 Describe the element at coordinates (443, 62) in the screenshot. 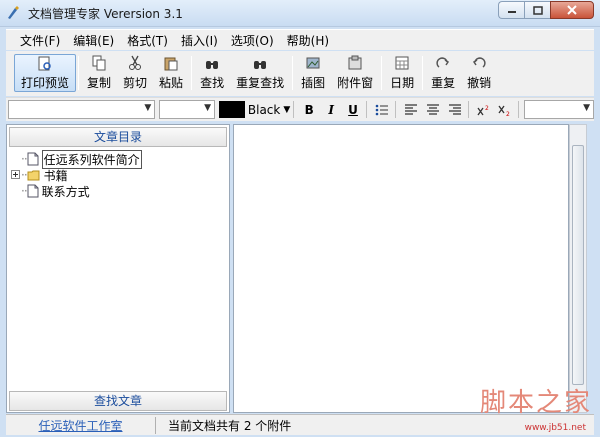

I see `redo-icon` at that location.